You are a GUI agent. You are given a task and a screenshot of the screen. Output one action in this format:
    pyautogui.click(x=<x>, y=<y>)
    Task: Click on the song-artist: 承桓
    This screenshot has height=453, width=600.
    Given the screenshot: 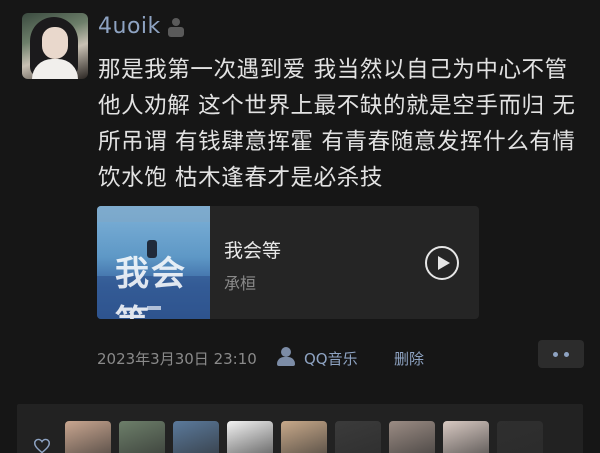 What is the action you would take?
    pyautogui.click(x=240, y=283)
    